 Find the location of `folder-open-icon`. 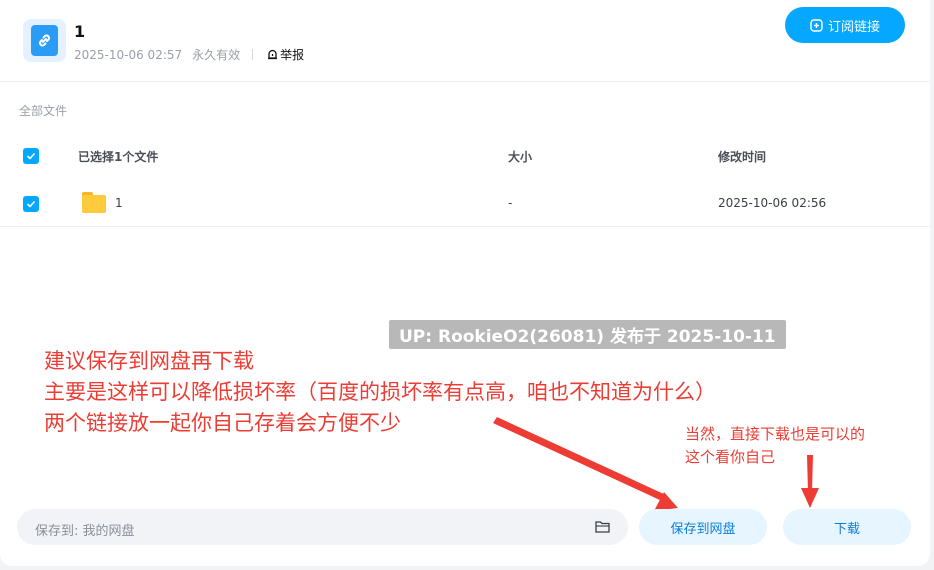

folder-open-icon is located at coordinates (602, 526).